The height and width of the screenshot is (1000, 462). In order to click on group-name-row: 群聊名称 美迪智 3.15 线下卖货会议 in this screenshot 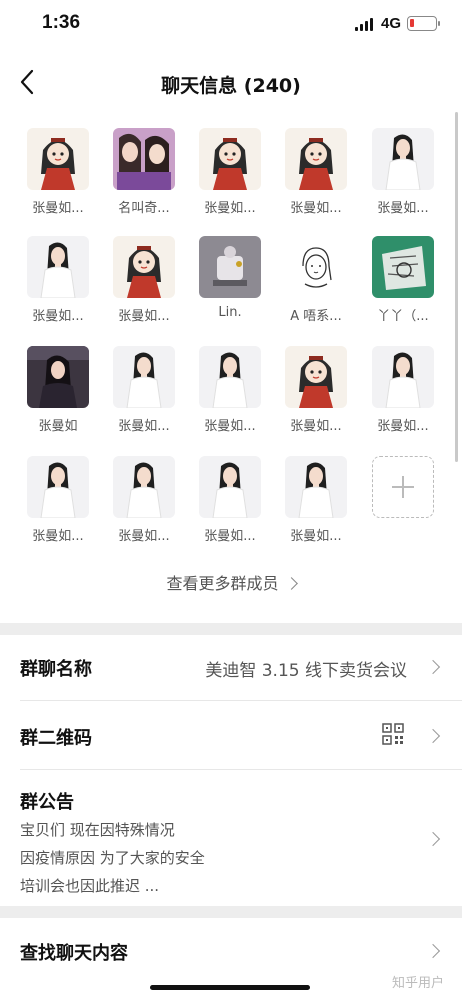, I will do `click(231, 667)`.